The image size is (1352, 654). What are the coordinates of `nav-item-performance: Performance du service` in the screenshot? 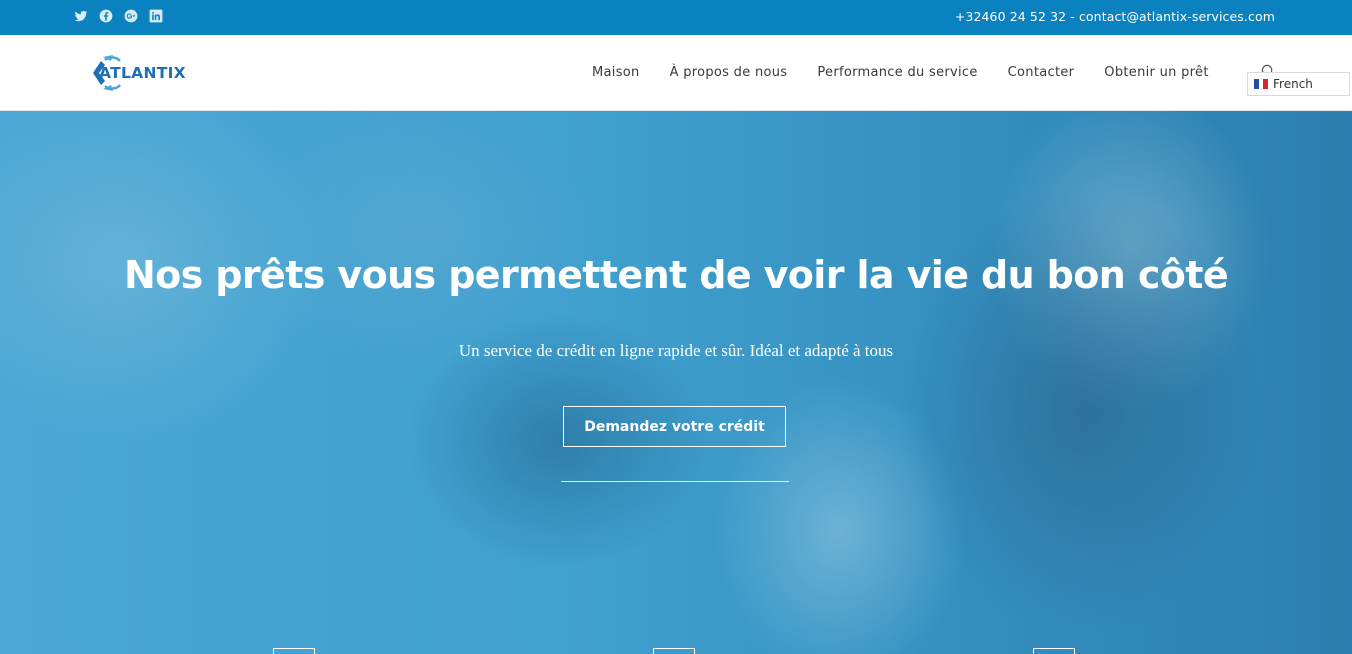 It's located at (897, 72).